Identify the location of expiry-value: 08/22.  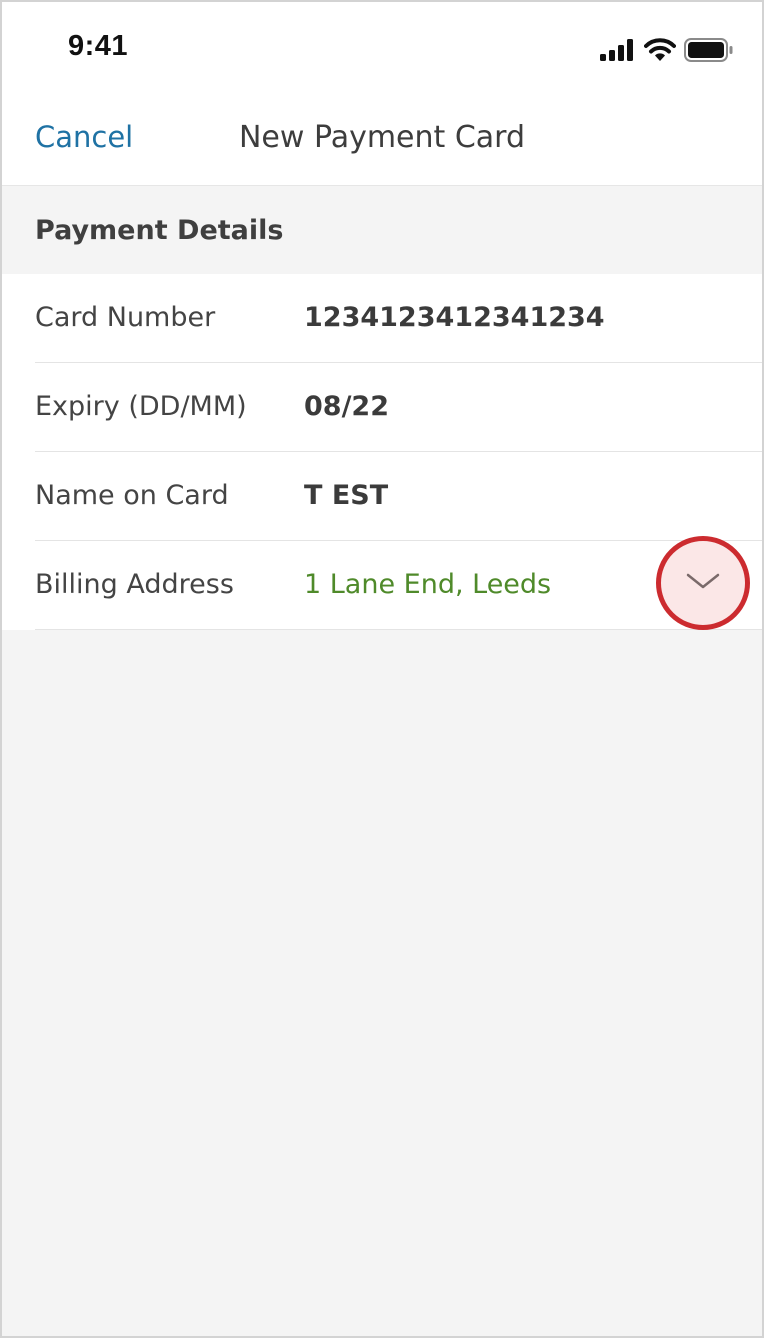
(346, 406).